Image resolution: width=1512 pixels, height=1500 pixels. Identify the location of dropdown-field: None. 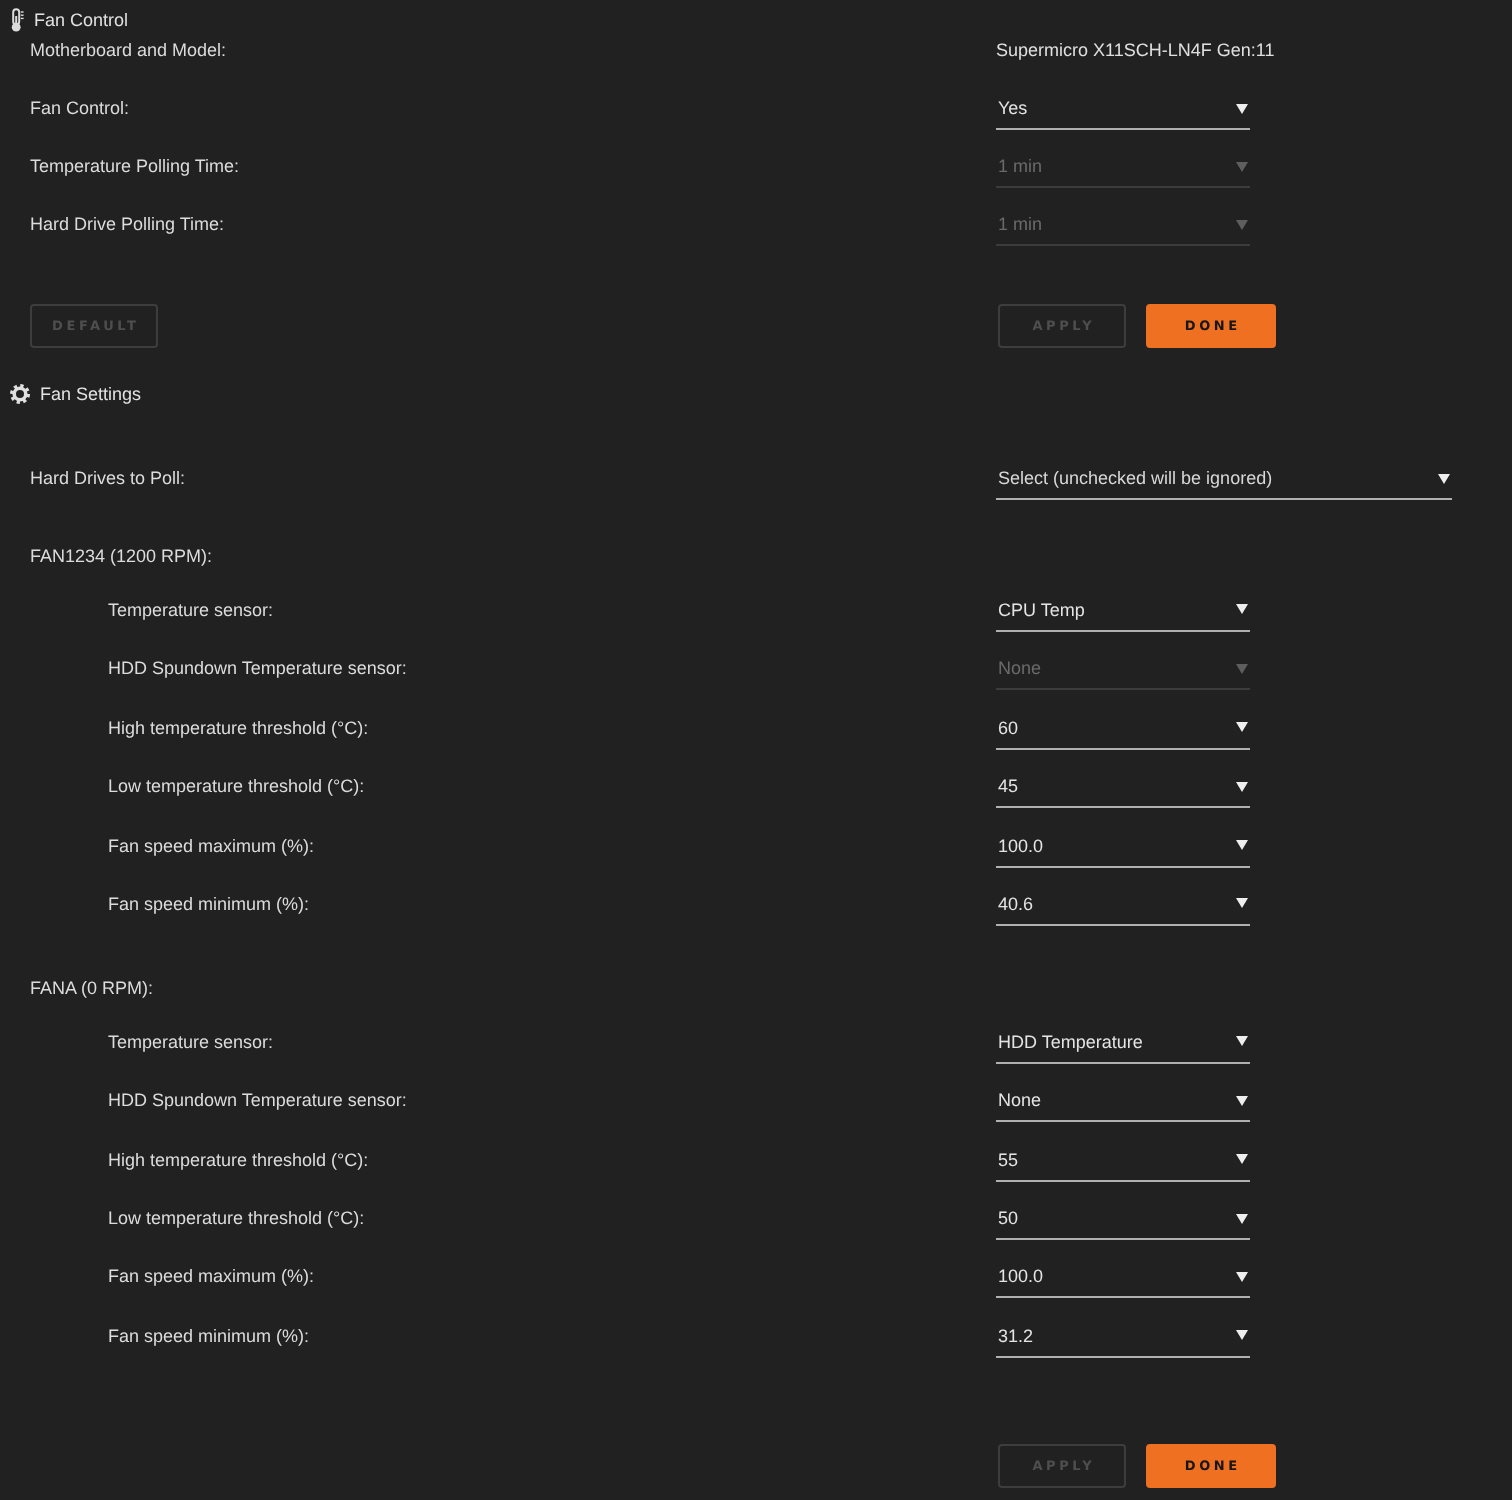
(1123, 1104).